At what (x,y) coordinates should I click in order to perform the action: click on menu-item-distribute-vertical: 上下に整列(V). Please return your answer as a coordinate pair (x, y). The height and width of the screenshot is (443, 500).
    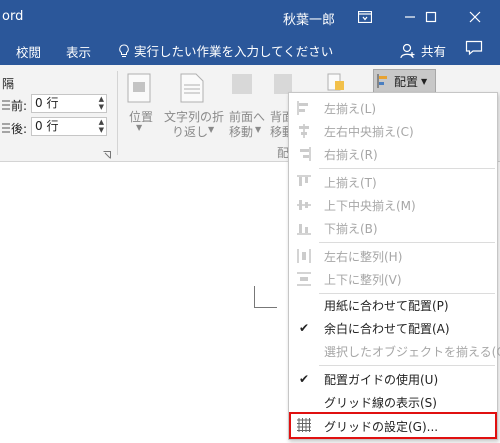
    Looking at the image, I should click on (393, 278).